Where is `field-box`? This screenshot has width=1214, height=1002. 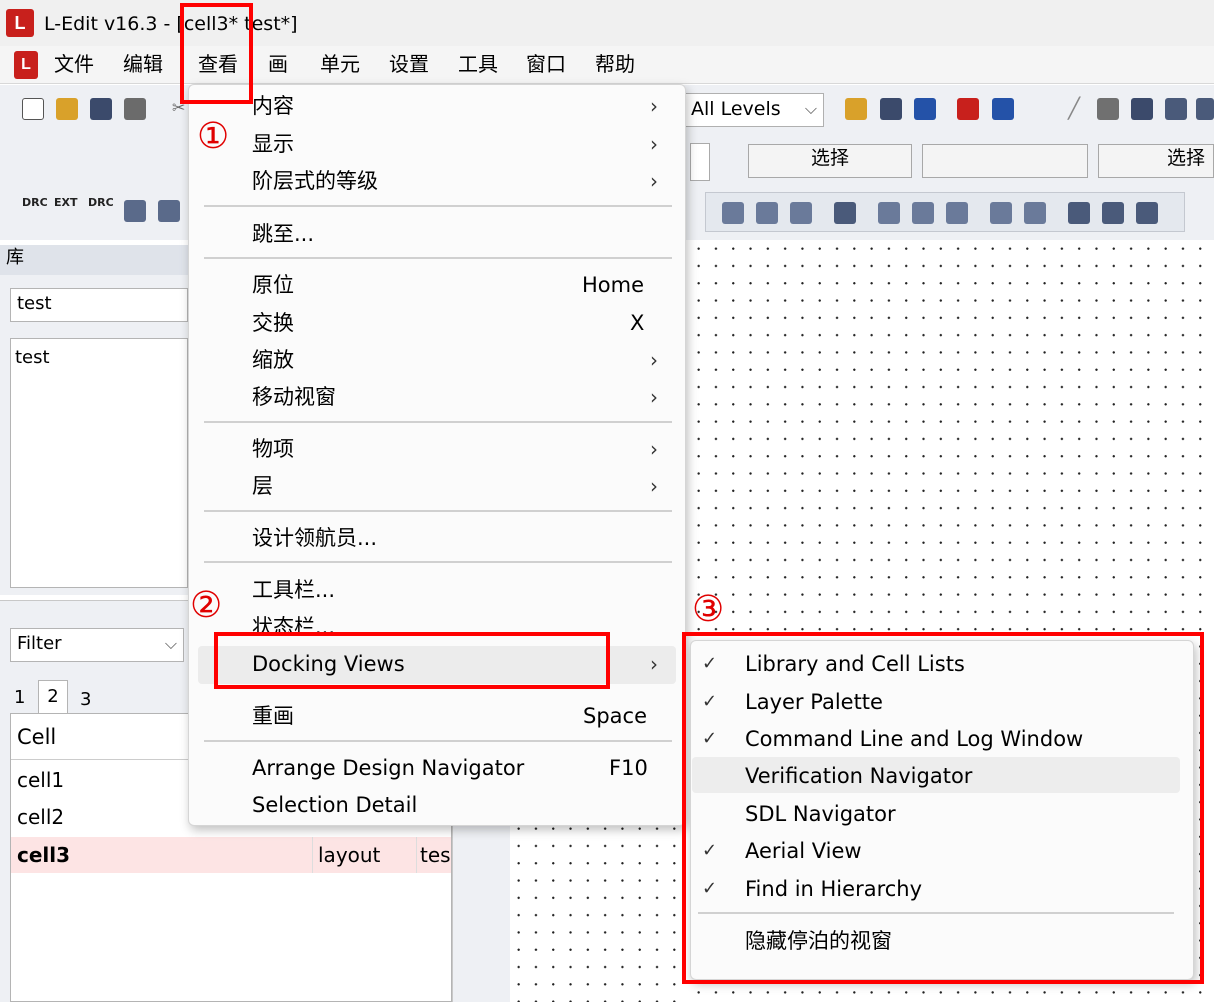
field-box is located at coordinates (700, 162).